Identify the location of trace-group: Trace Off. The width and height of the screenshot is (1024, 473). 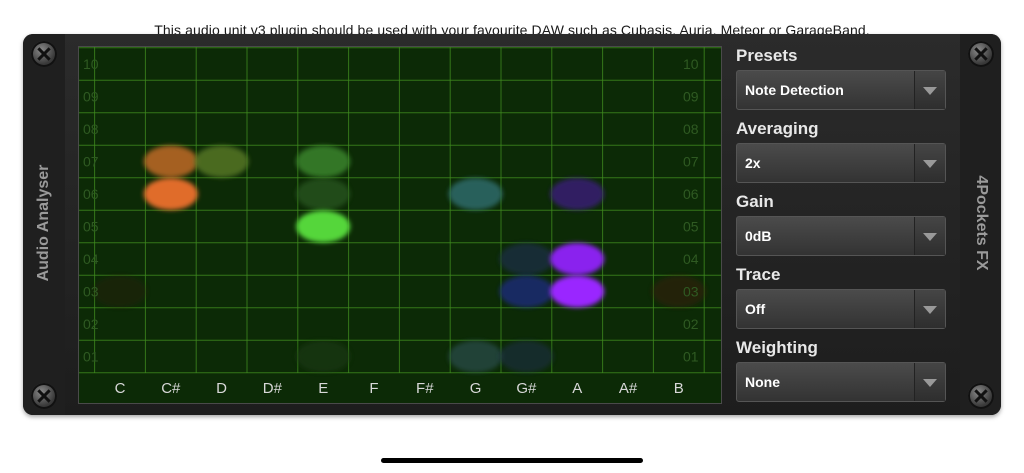
(842, 297).